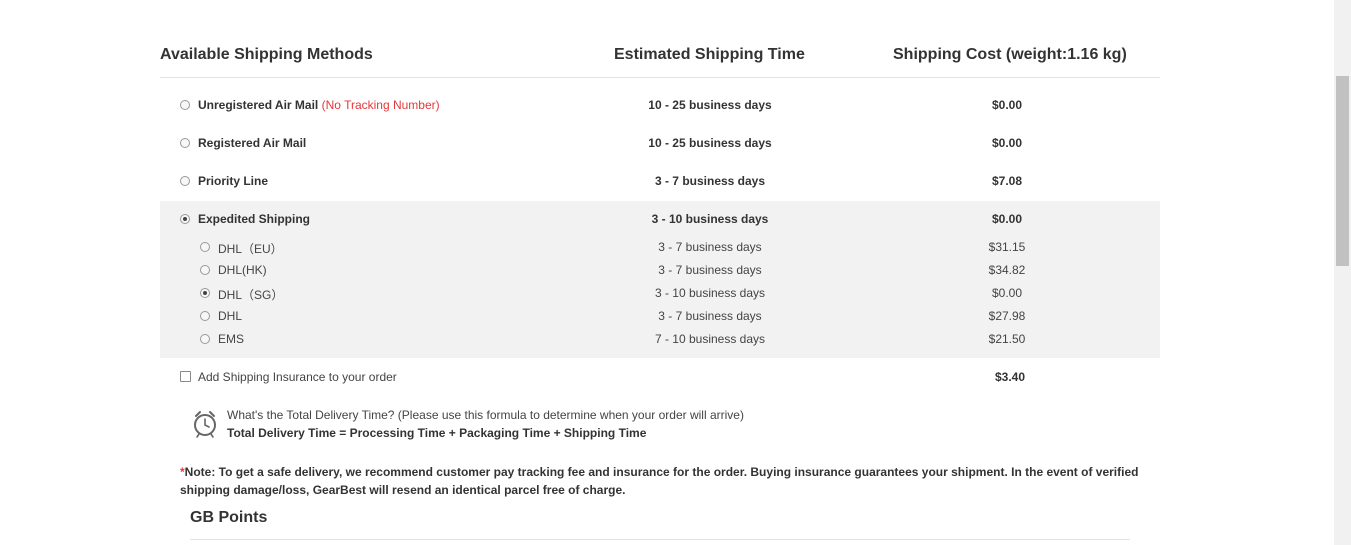  What do you see at coordinates (1007, 339) in the screenshot?
I see `expedited-option-cost: $21.50` at bounding box center [1007, 339].